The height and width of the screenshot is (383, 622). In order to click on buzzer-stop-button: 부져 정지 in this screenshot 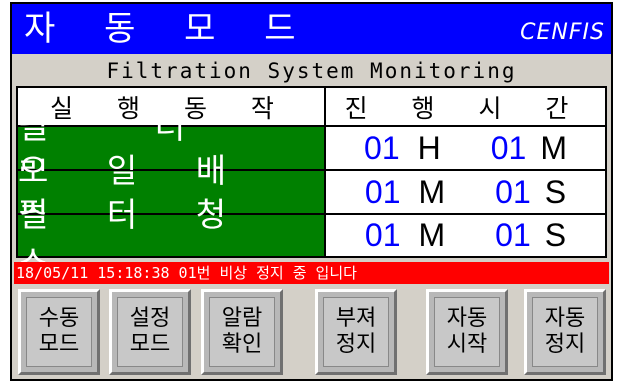, I will do `click(356, 332)`.